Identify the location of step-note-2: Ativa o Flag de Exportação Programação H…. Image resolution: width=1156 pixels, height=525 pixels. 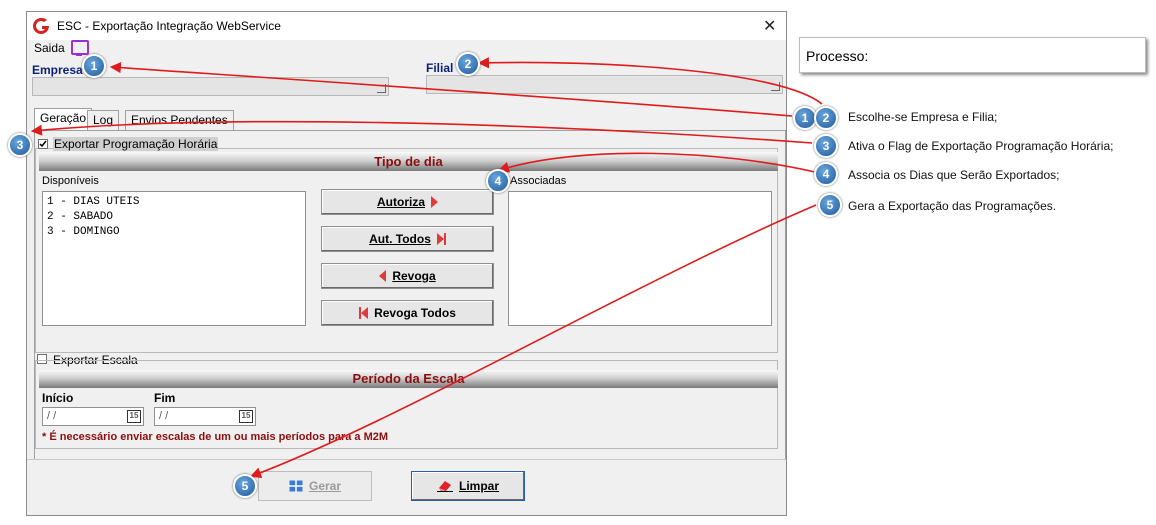
(981, 146).